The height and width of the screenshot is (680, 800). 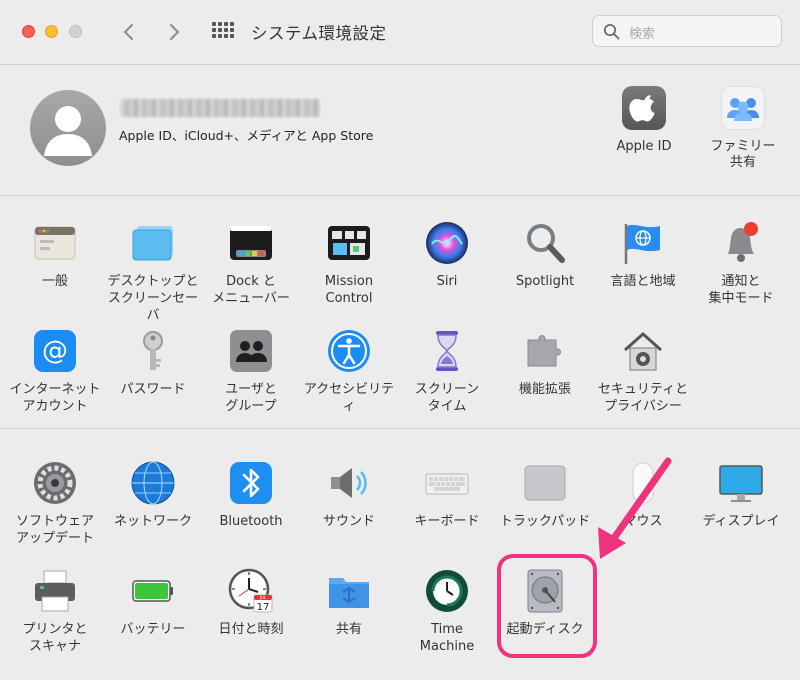 I want to click on pane-sharing: 共有, so click(x=349, y=603).